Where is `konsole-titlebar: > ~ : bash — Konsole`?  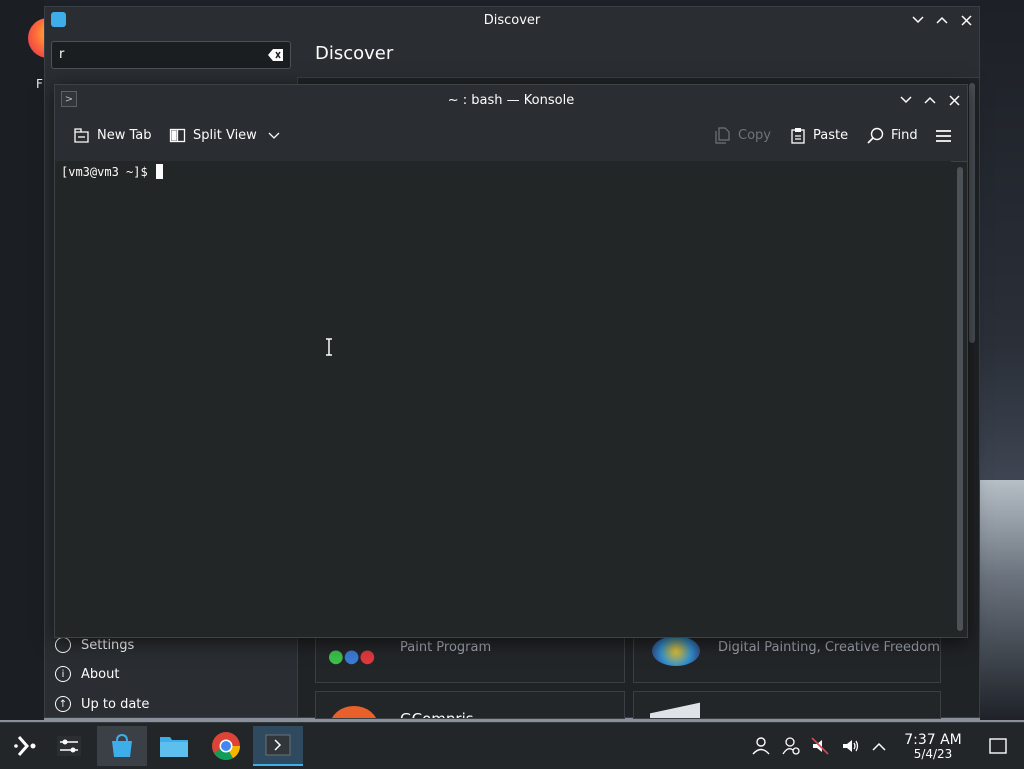
konsole-titlebar: > ~ : bash — Konsole is located at coordinates (511, 100).